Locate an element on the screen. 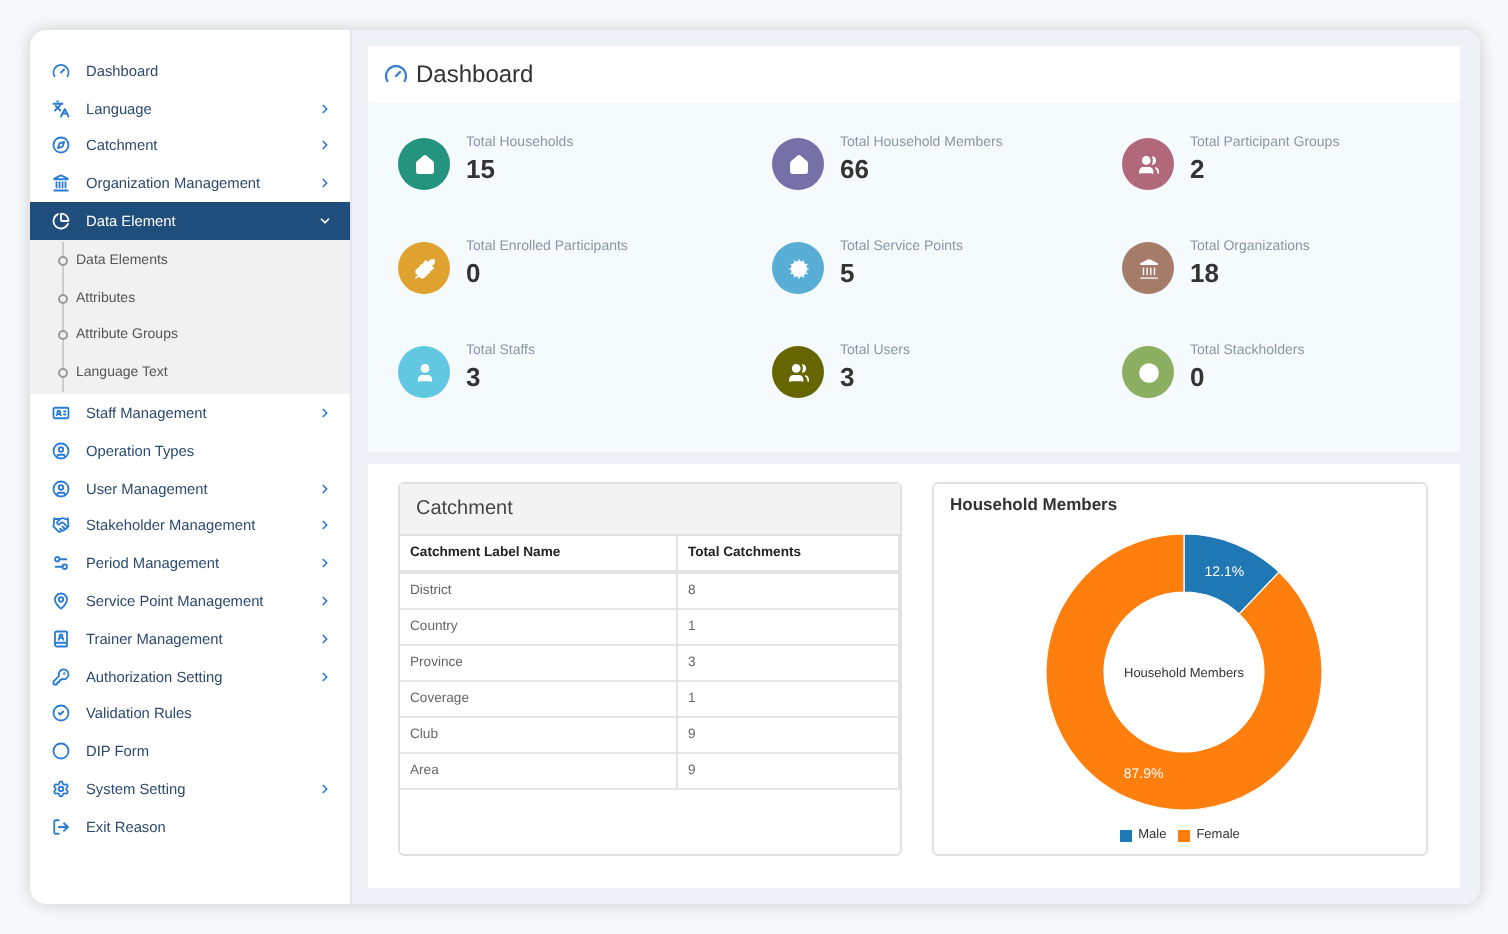  compass-icon is located at coordinates (61, 145).